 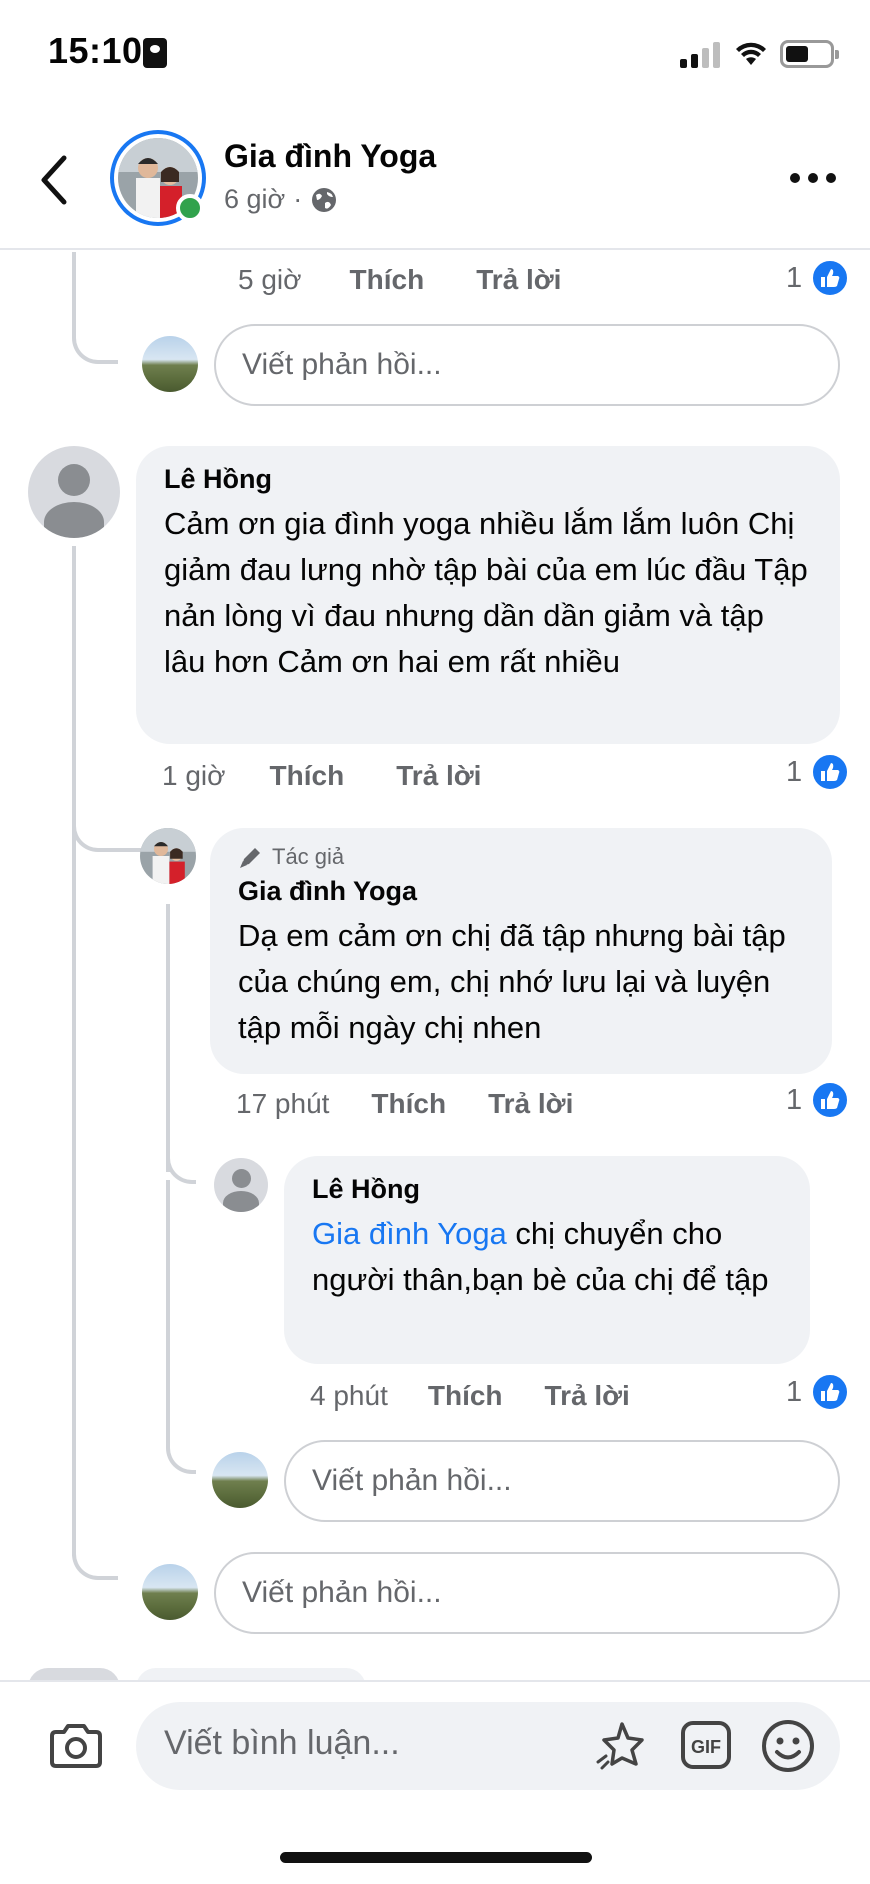 What do you see at coordinates (255, 199) in the screenshot?
I see `post-time: 6 giờ` at bounding box center [255, 199].